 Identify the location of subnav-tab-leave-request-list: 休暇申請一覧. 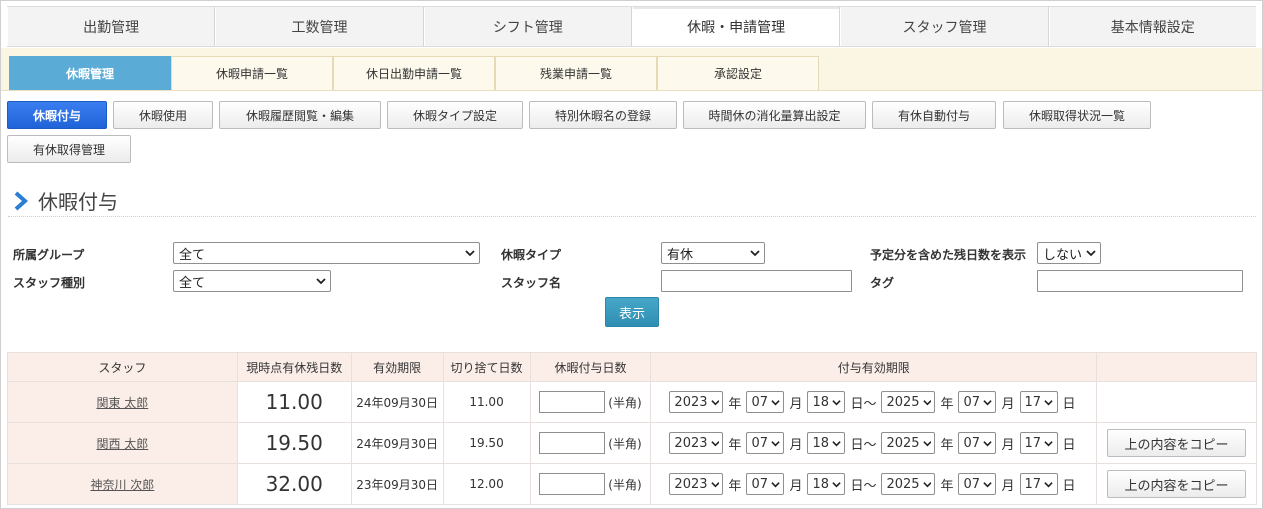
(252, 73).